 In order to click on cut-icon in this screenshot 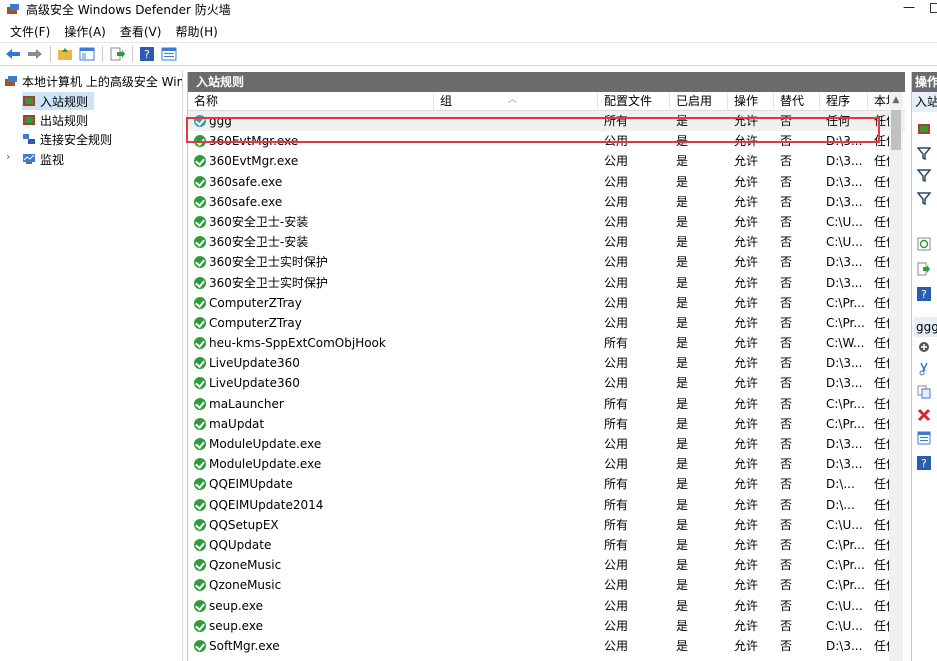, I will do `click(924, 369)`.